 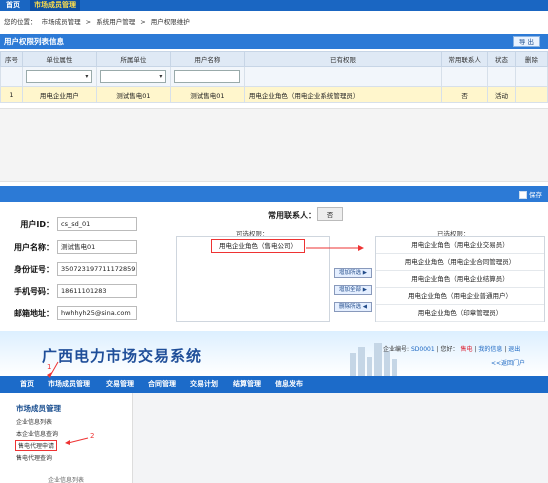 What do you see at coordinates (34, 269) in the screenshot?
I see `id-number-label: 身份证号：` at bounding box center [34, 269].